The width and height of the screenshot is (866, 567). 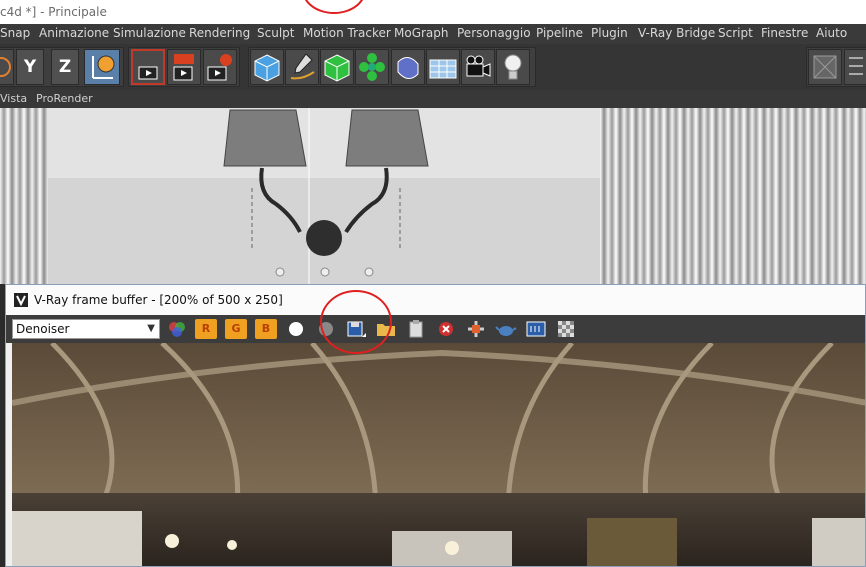 I want to click on lens-effects-button, so click(x=536, y=329).